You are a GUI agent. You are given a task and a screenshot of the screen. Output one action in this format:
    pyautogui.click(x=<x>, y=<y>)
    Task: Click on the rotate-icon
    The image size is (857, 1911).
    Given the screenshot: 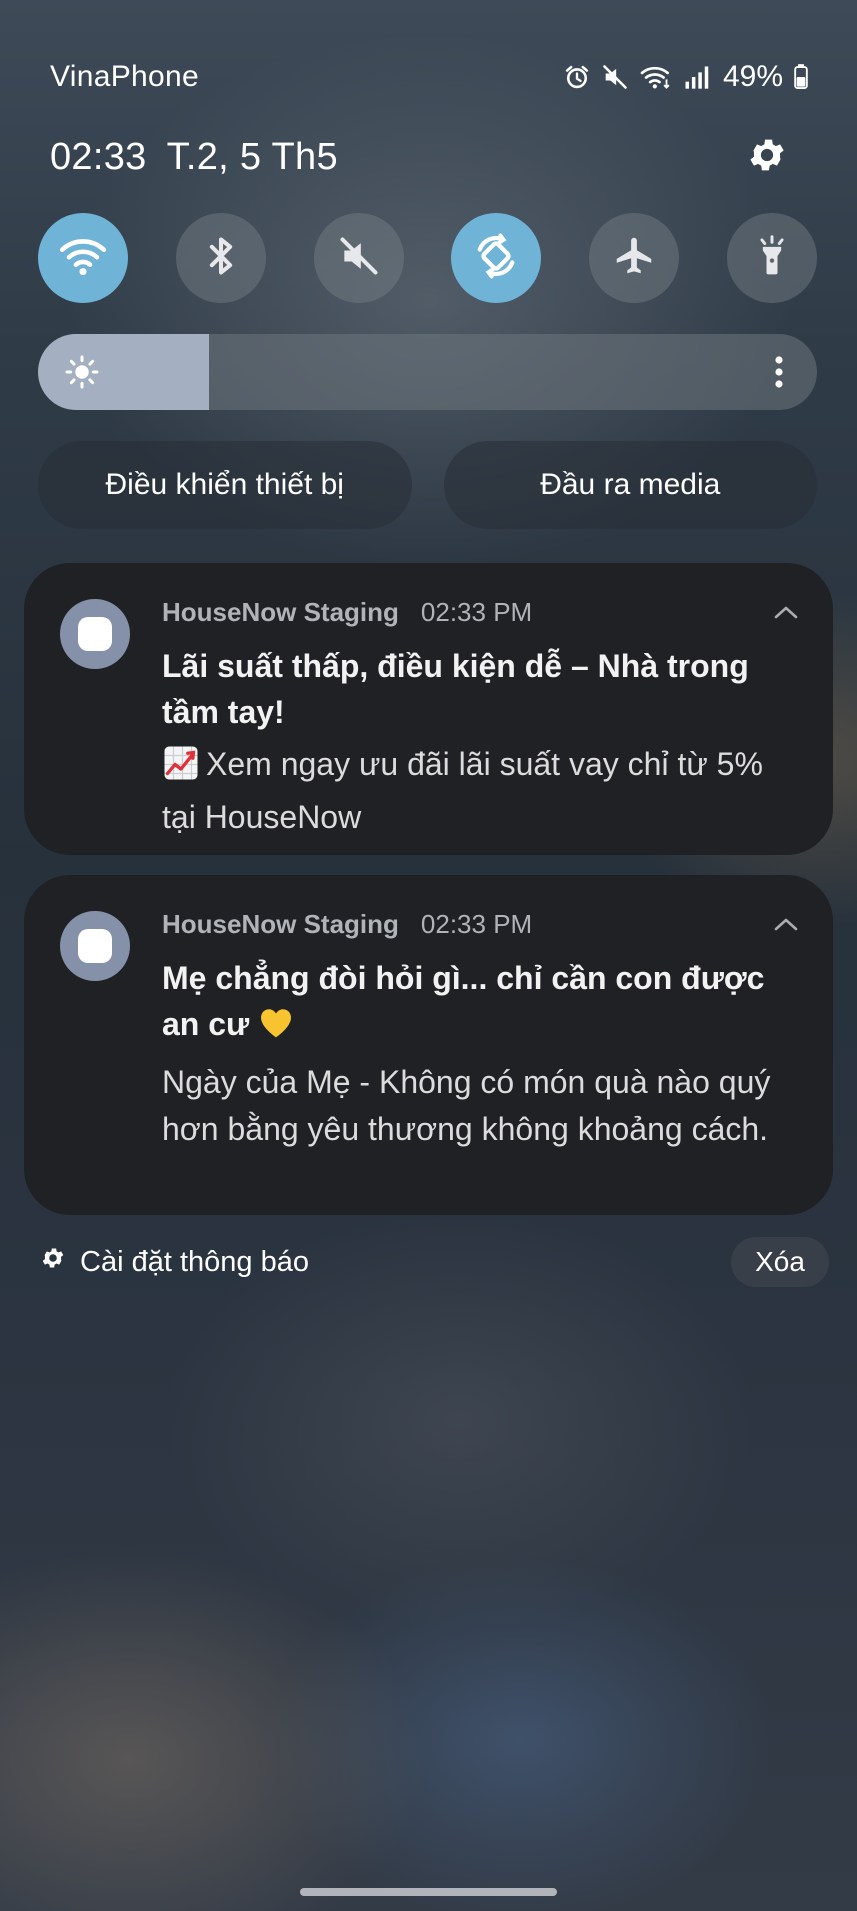 What is the action you would take?
    pyautogui.click(x=496, y=258)
    